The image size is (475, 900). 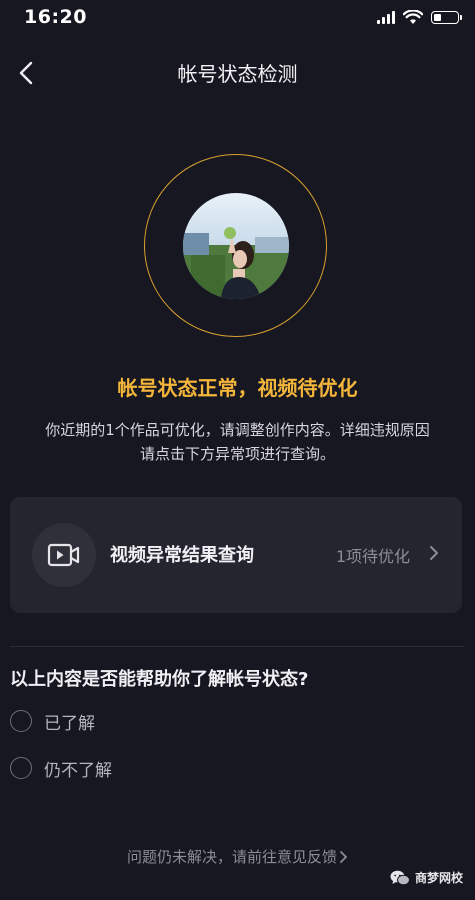 I want to click on card-icon-circle, so click(x=64, y=555).